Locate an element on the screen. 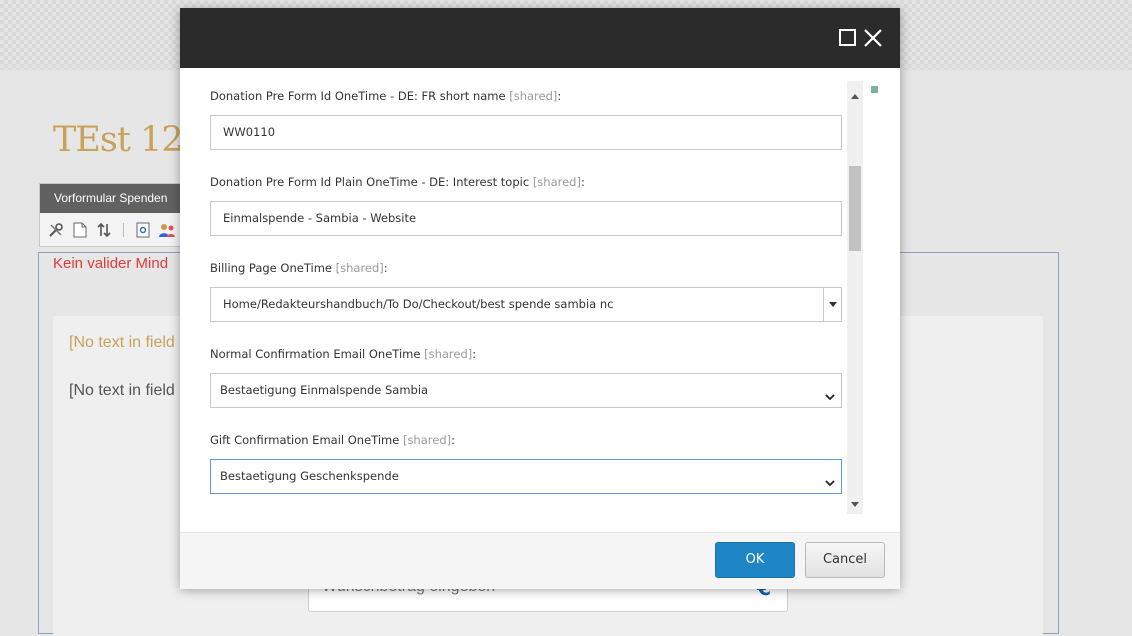 The width and height of the screenshot is (1132, 636). input-value: Einmalspende - Sambia - Website is located at coordinates (320, 218).